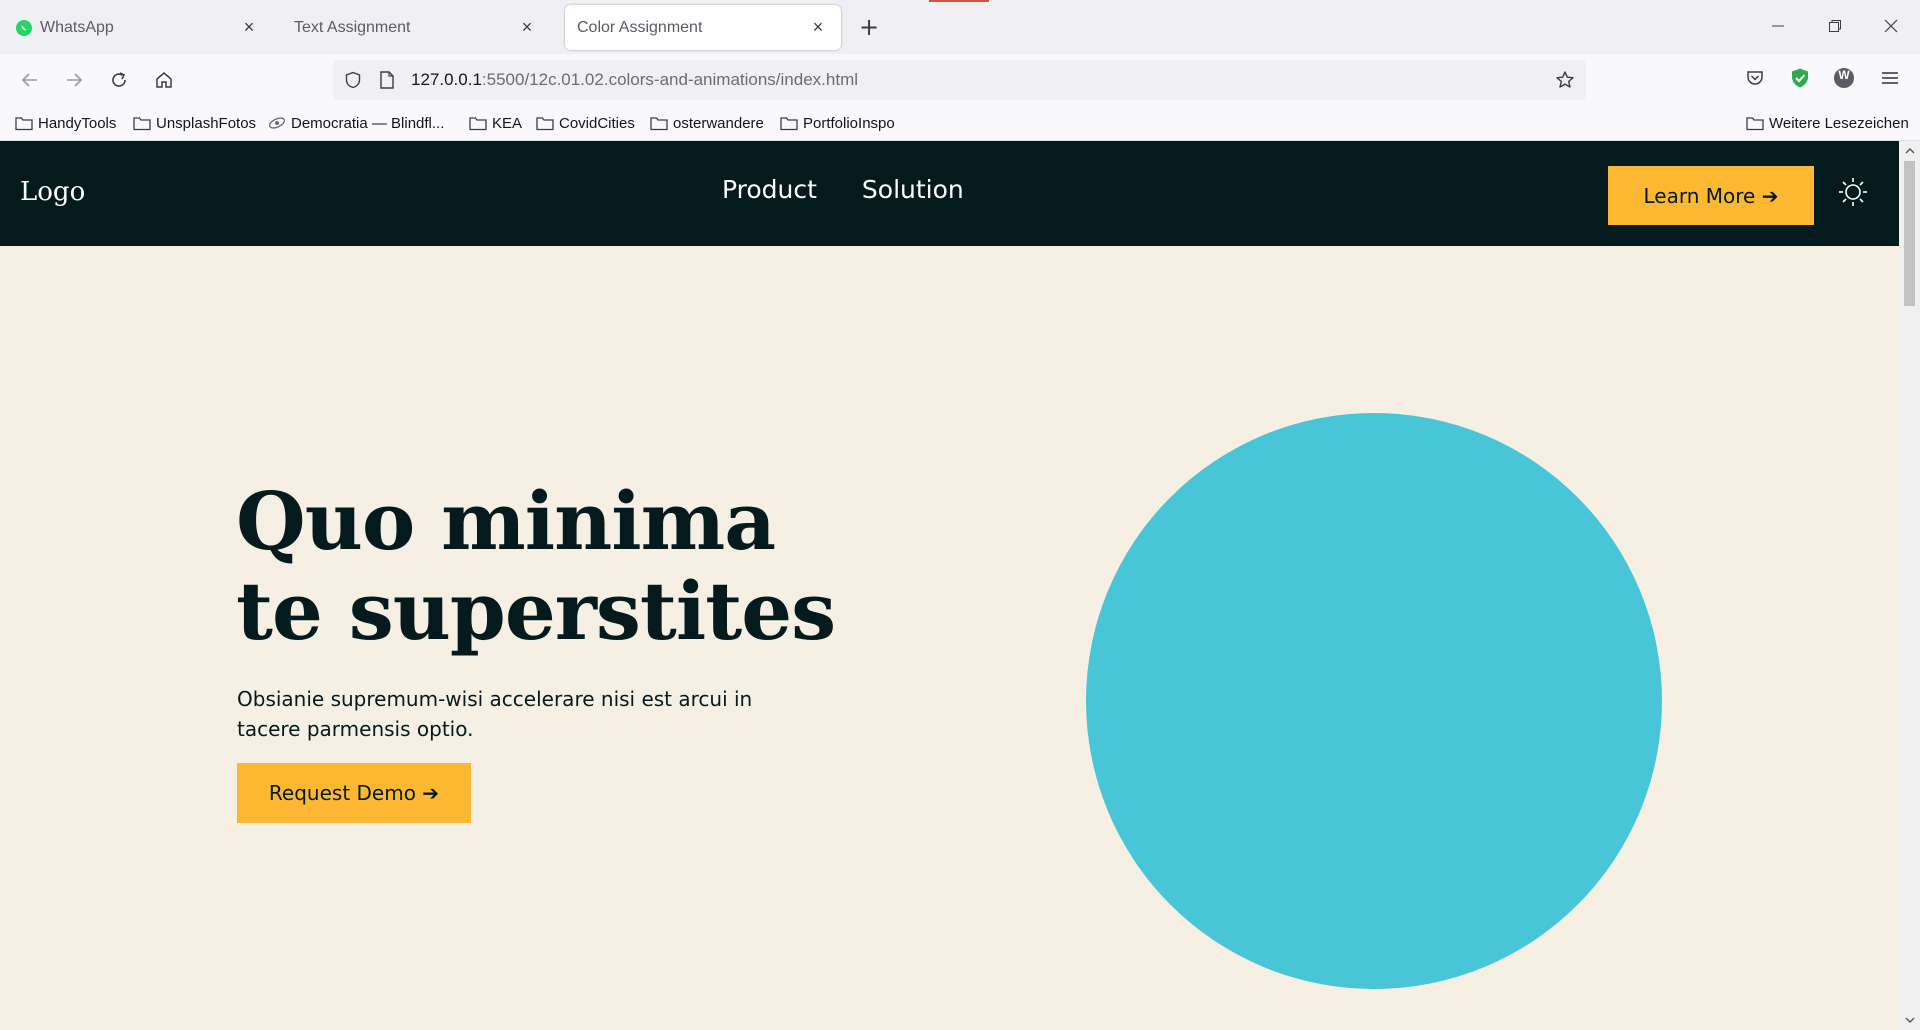  I want to click on bookmark-portfolioinspo: PortfolioInspo, so click(837, 123).